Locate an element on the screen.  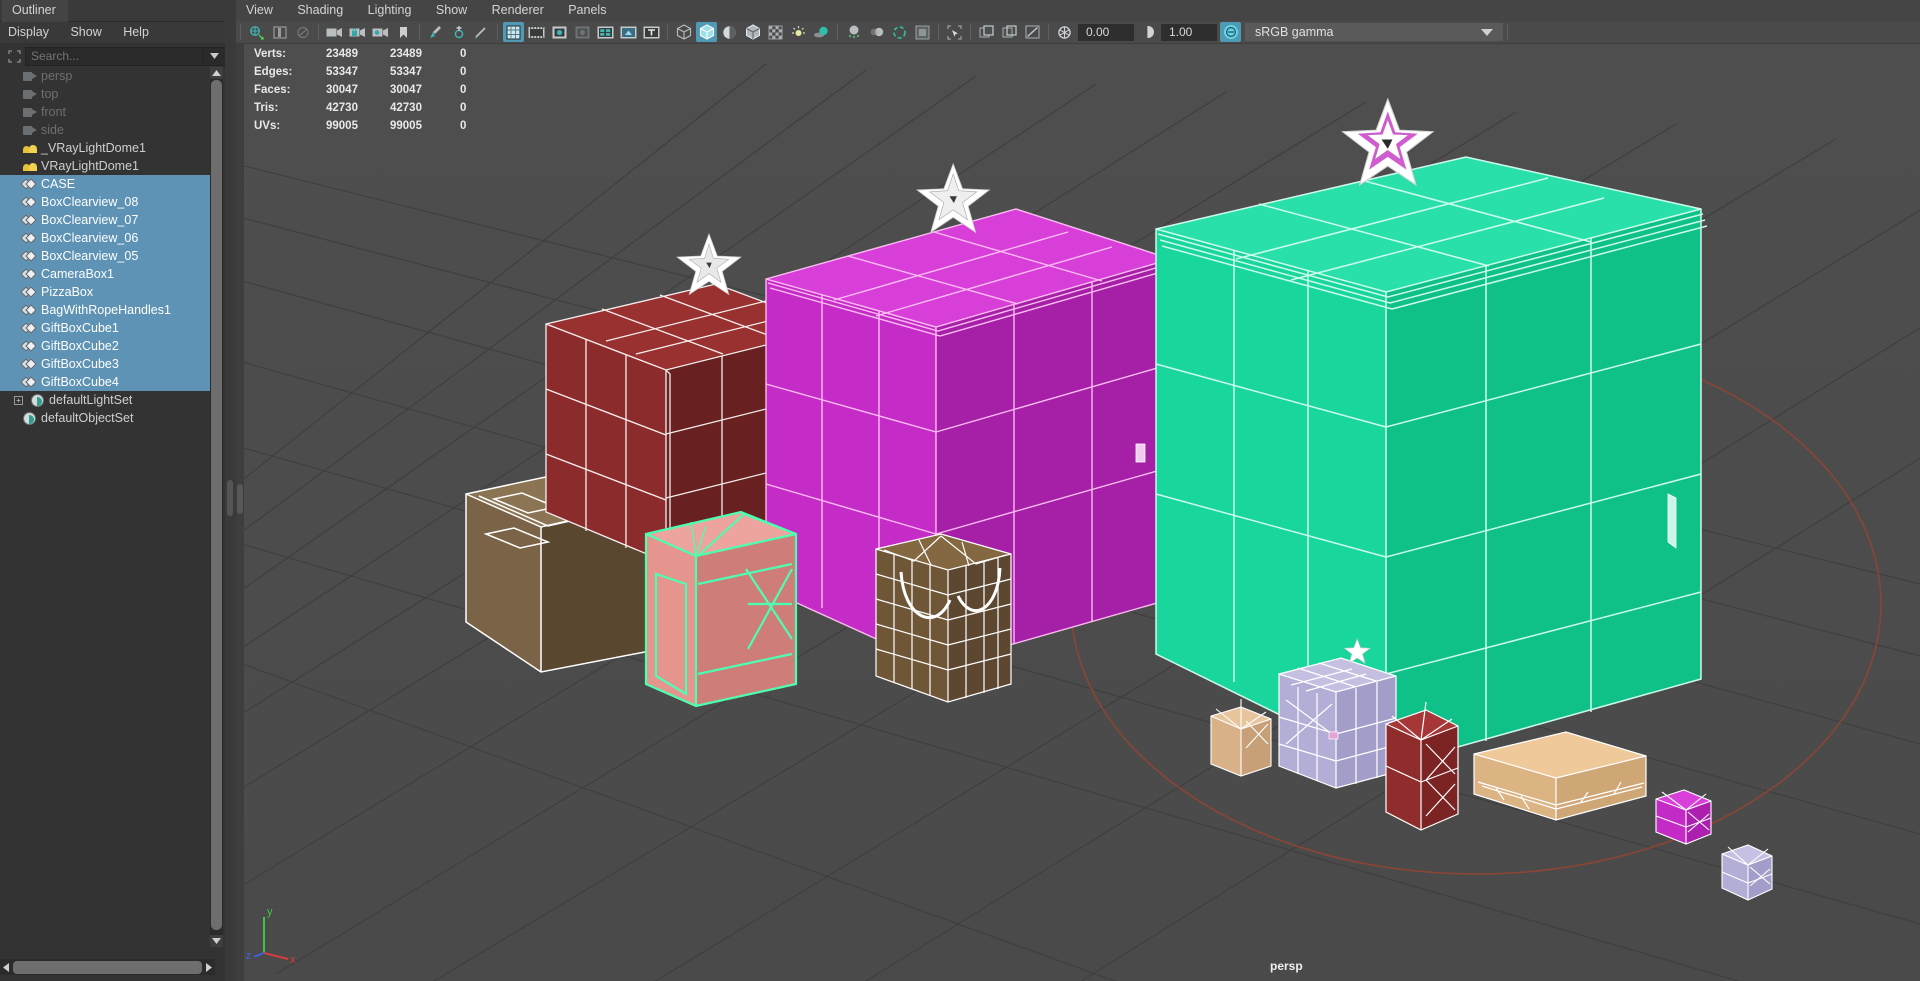
xray-mode-icon is located at coordinates (986, 32).